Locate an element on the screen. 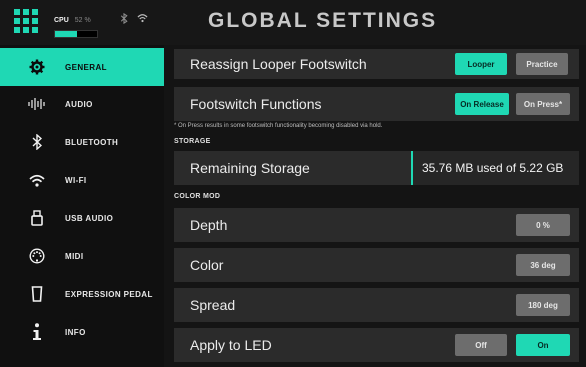 The width and height of the screenshot is (586, 367). cpu-load-bar is located at coordinates (76, 34).